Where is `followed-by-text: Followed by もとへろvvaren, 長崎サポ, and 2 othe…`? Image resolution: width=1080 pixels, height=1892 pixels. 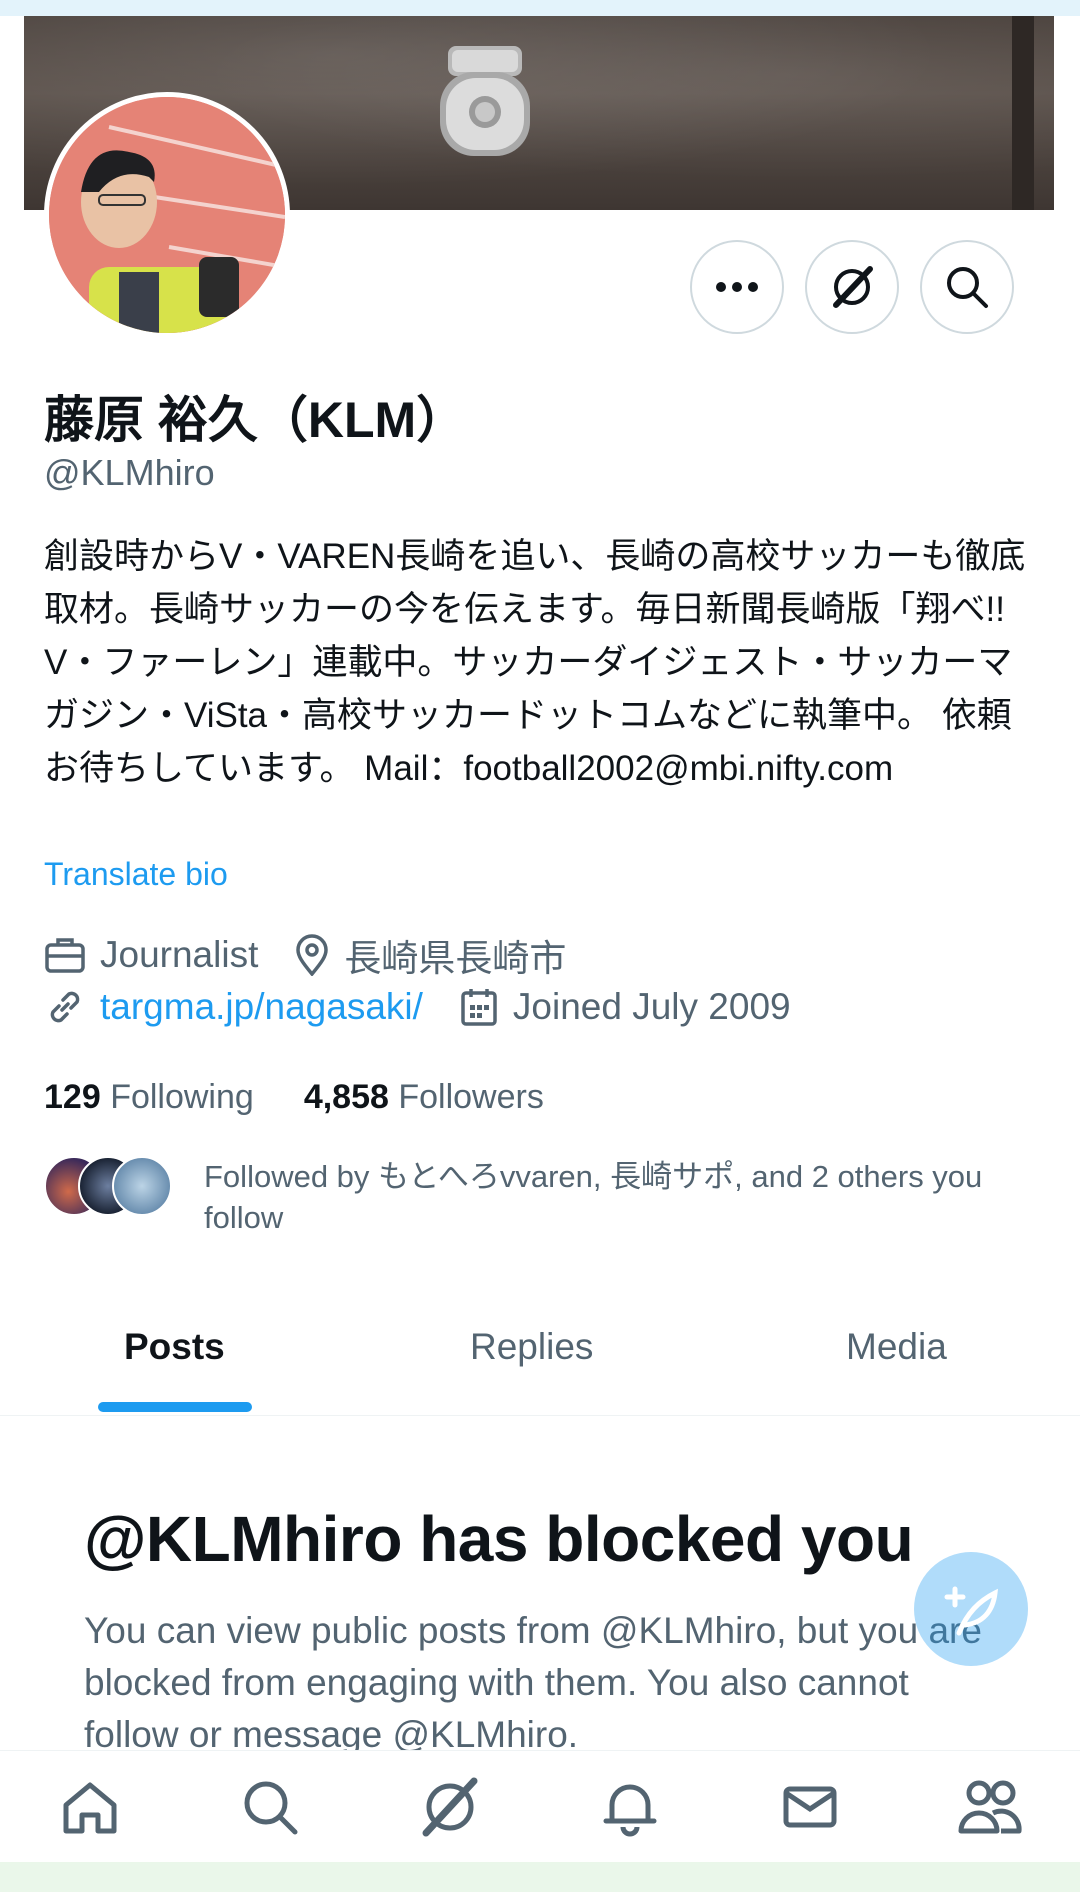 followed-by-text: Followed by もとへろvvaren, 長崎サポ, and 2 othe… is located at coordinates (593, 1197).